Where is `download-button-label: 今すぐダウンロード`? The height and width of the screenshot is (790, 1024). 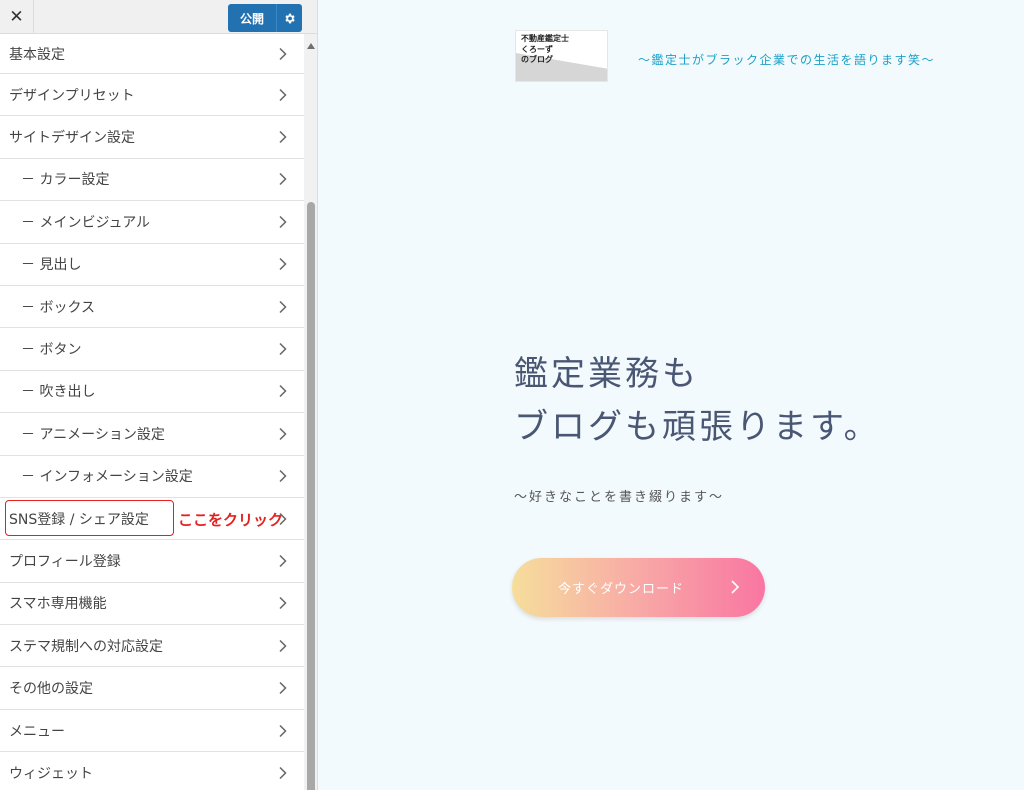 download-button-label: 今すぐダウンロード is located at coordinates (621, 589).